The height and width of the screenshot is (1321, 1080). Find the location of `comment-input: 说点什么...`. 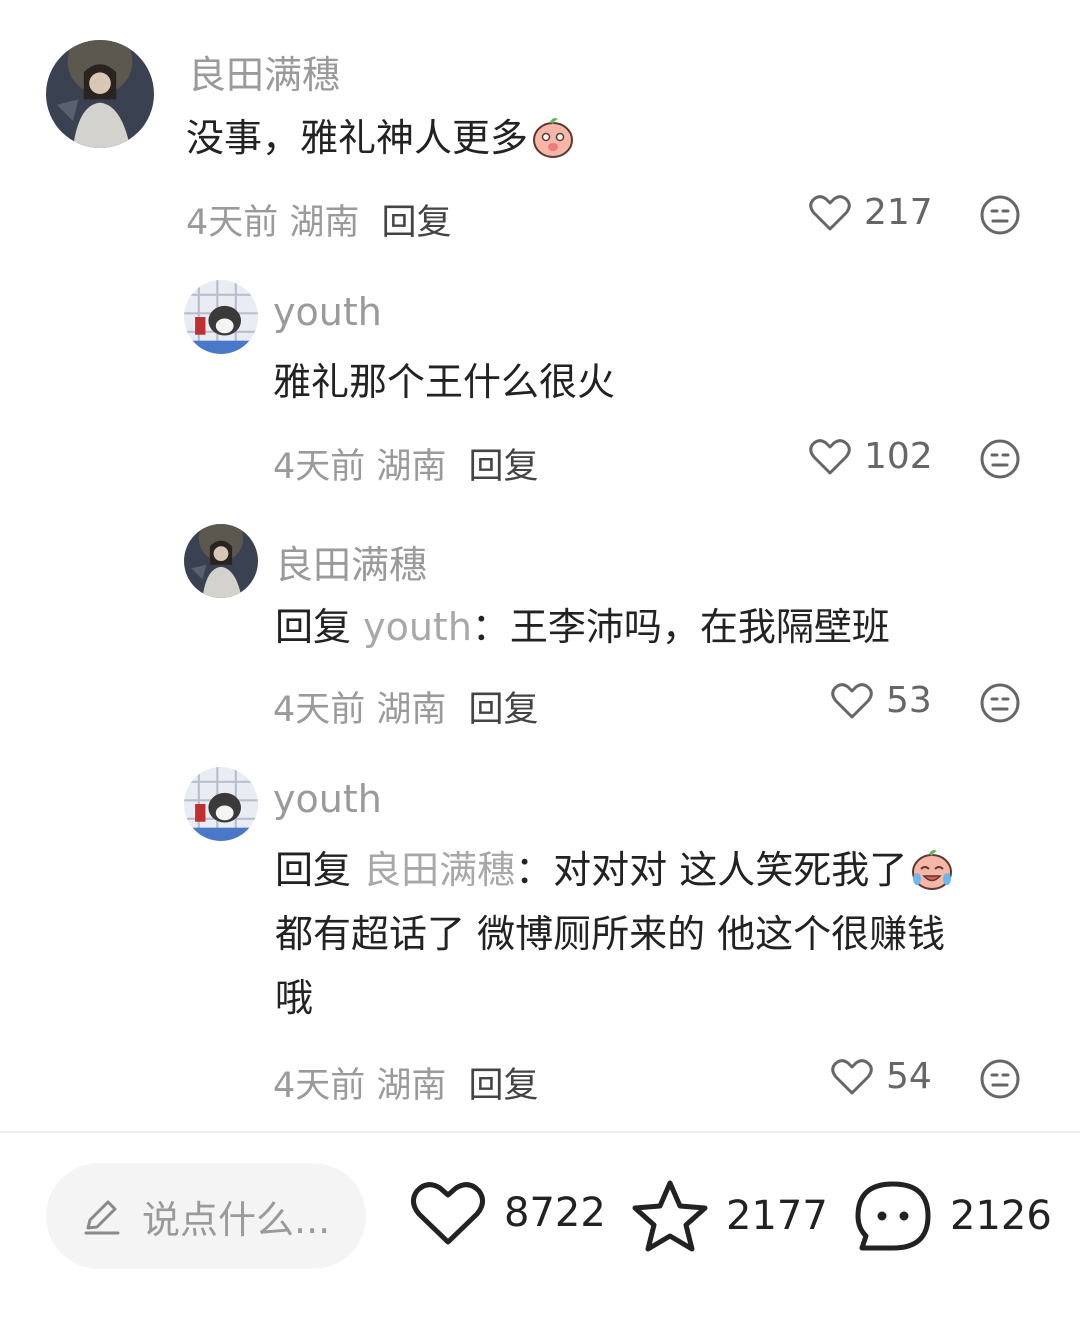

comment-input: 说点什么... is located at coordinates (206, 1216).